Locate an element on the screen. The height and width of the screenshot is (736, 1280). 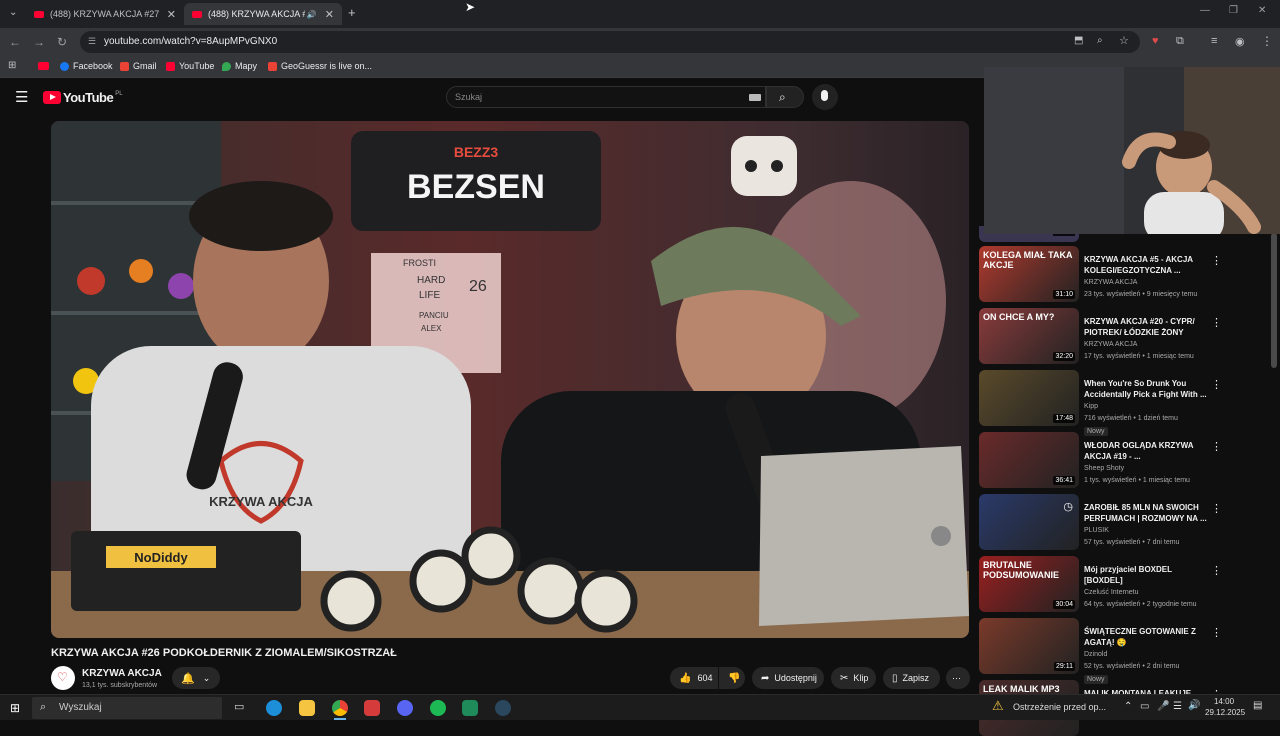
volume-icon: 🔊 is located at coordinates (1194, 705).